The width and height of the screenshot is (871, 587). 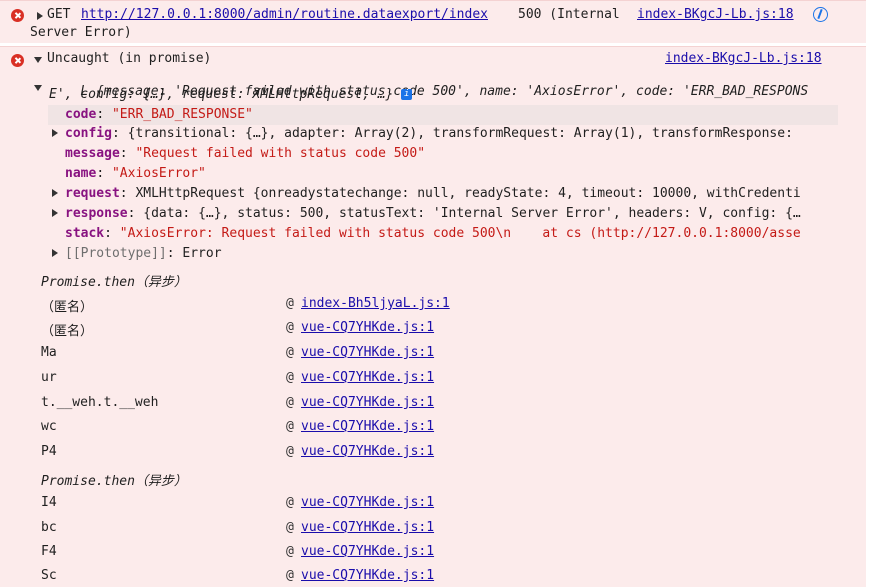 I want to click on expand-request-icon, so click(x=55, y=193).